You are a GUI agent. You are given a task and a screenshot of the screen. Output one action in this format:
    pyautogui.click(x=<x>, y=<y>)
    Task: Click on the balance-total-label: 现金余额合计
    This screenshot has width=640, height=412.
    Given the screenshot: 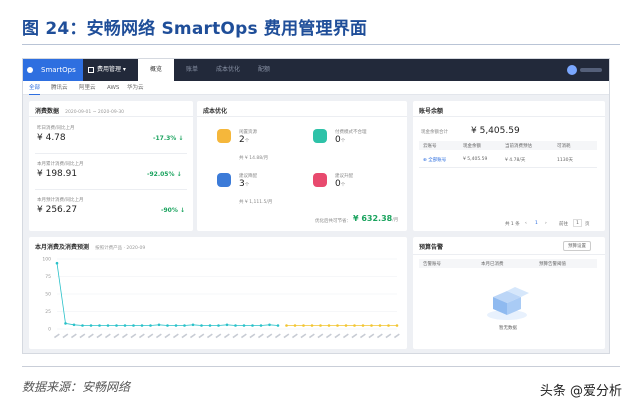 What is the action you would take?
    pyautogui.click(x=434, y=132)
    